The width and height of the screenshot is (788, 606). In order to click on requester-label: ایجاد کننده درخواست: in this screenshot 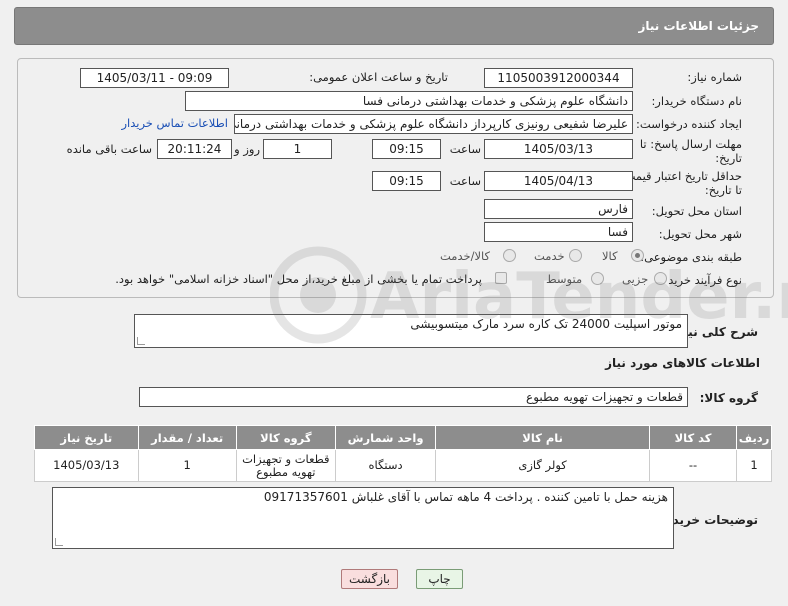, I will do `click(689, 124)`.